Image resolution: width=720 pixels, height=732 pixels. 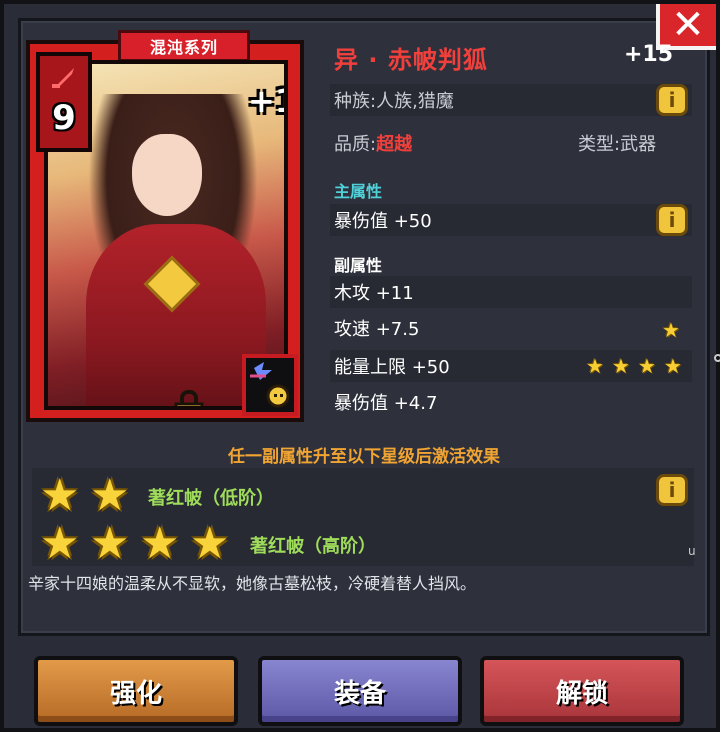 What do you see at coordinates (377, 329) in the screenshot?
I see `sub-attr-text: 攻速 +7.5` at bounding box center [377, 329].